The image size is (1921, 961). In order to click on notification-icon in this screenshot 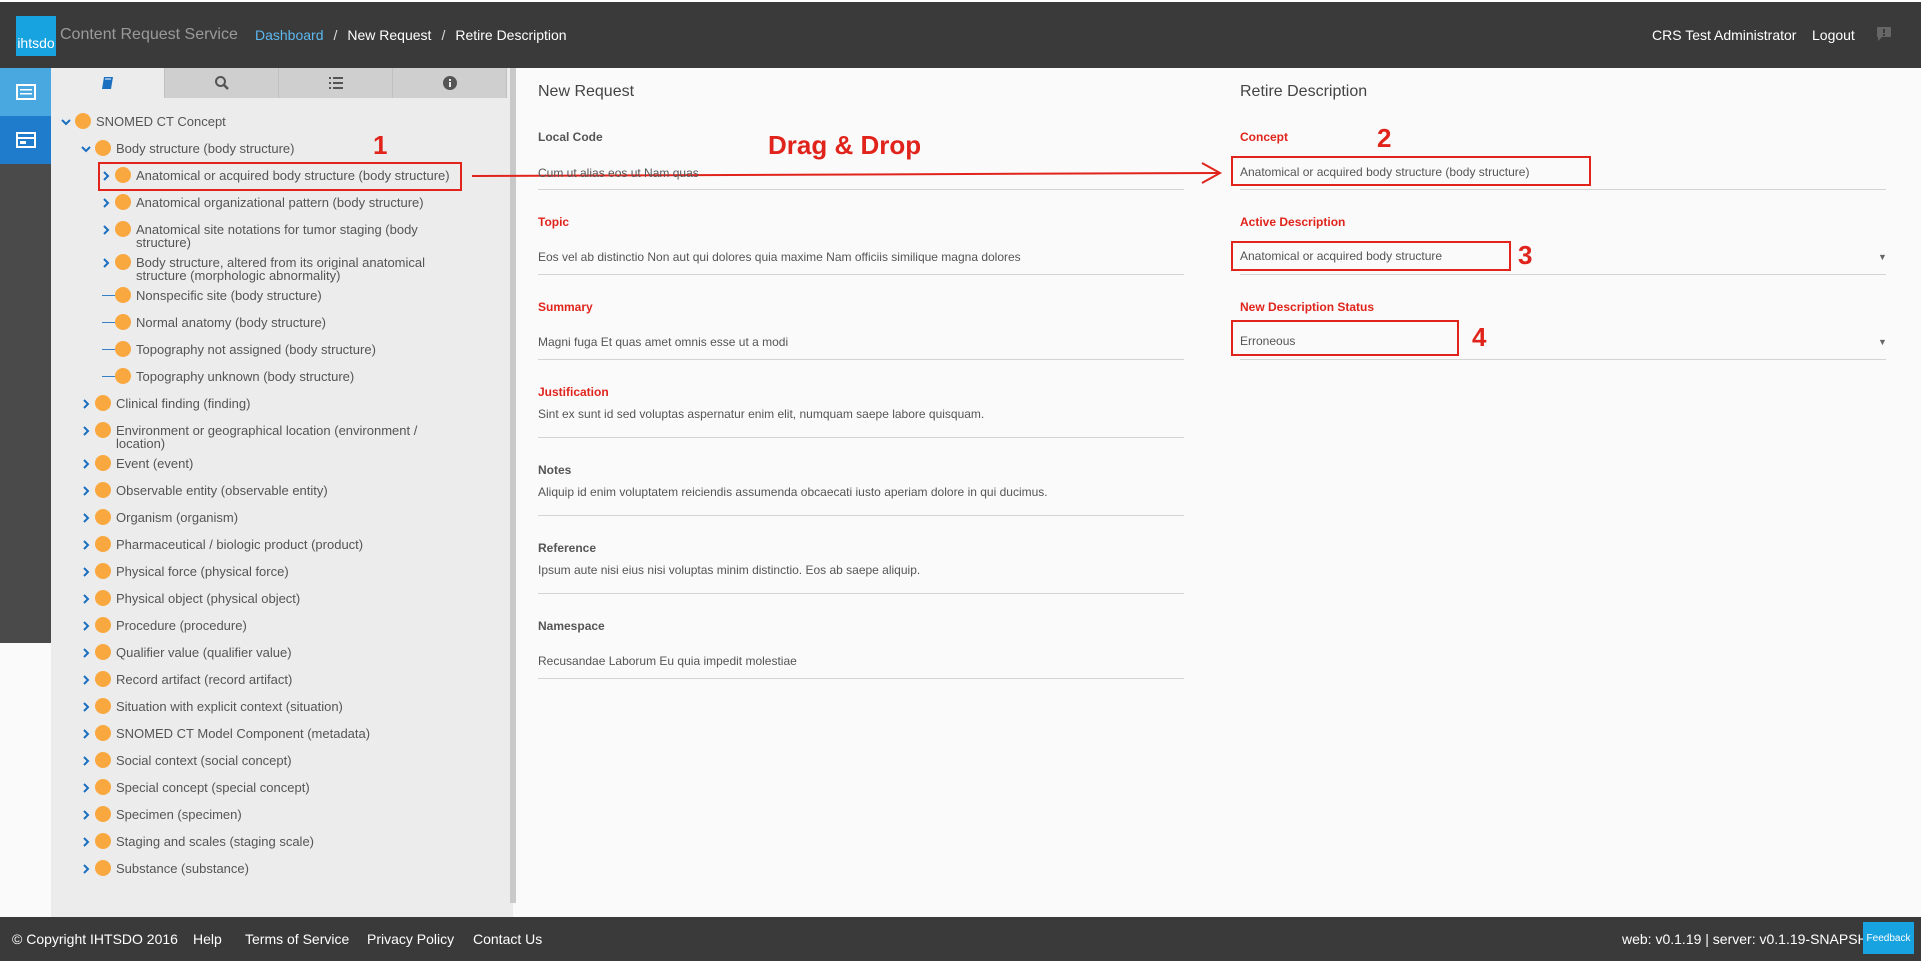, I will do `click(1884, 34)`.